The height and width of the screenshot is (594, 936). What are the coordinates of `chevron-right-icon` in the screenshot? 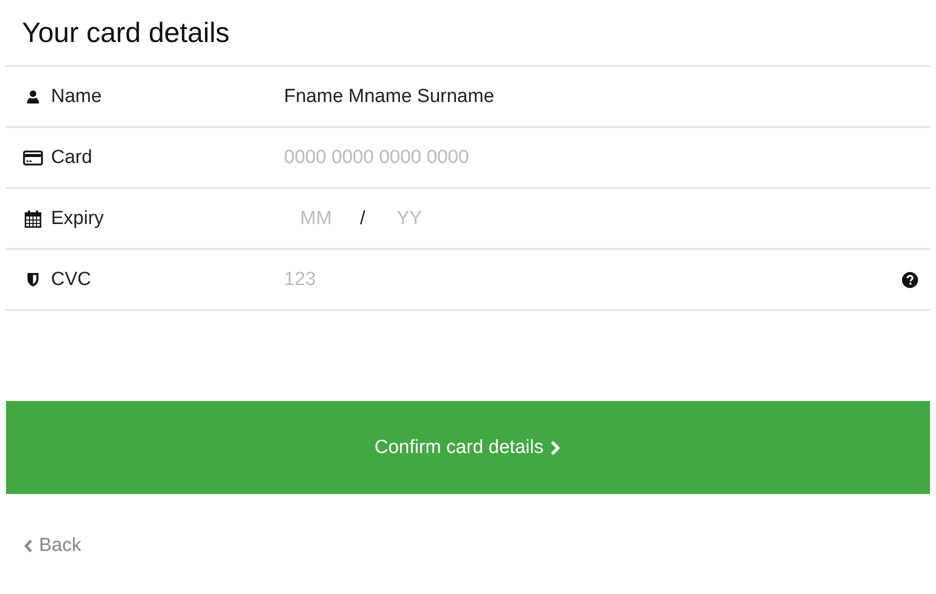 It's located at (555, 448).